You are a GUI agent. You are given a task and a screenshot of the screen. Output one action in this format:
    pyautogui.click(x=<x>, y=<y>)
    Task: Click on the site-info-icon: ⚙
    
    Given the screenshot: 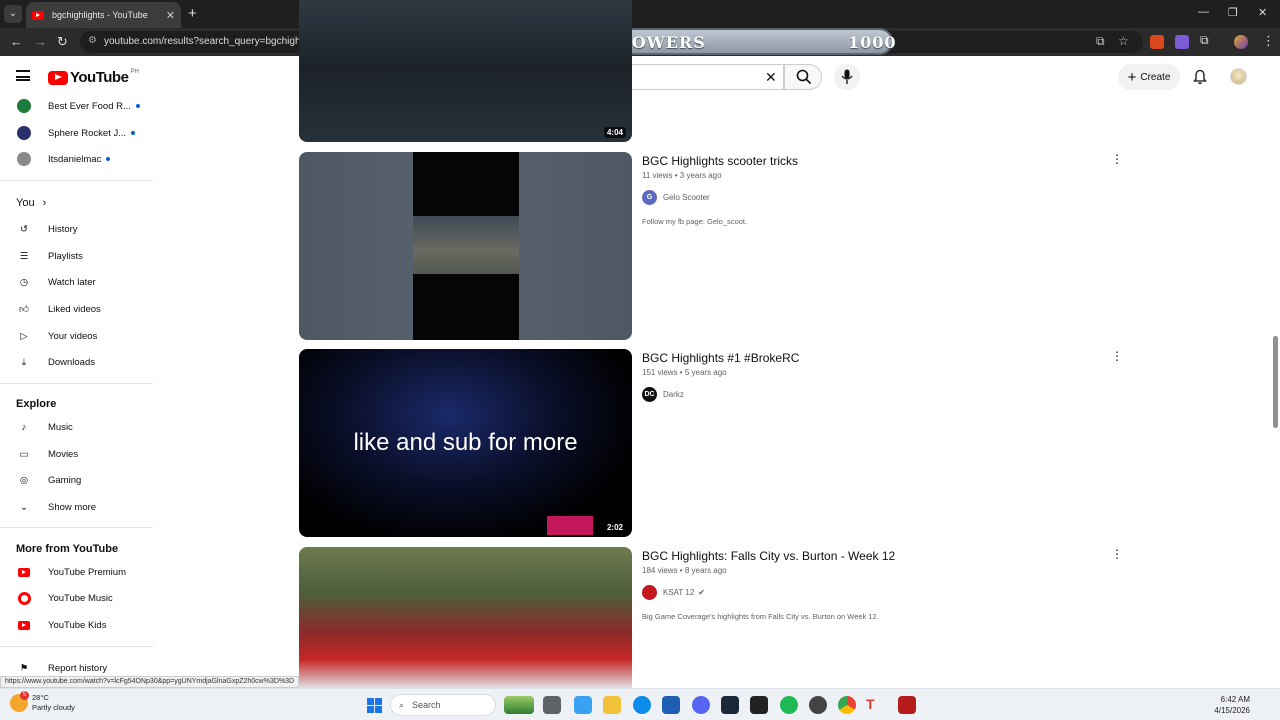 What is the action you would take?
    pyautogui.click(x=92, y=40)
    